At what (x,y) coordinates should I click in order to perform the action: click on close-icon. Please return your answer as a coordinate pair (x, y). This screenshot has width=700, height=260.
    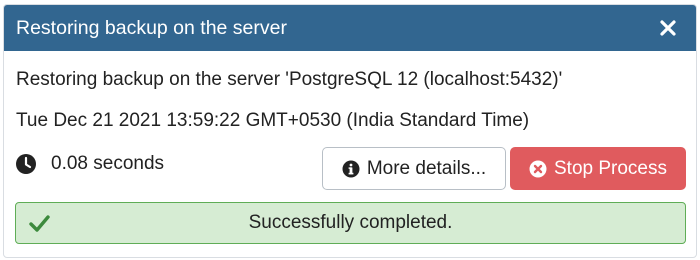
    Looking at the image, I should click on (668, 28).